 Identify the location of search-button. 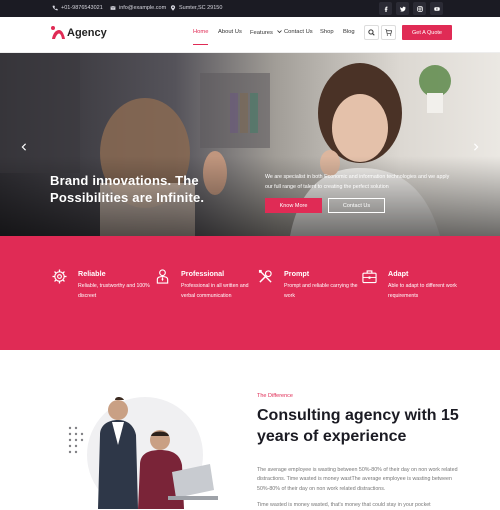
(371, 32).